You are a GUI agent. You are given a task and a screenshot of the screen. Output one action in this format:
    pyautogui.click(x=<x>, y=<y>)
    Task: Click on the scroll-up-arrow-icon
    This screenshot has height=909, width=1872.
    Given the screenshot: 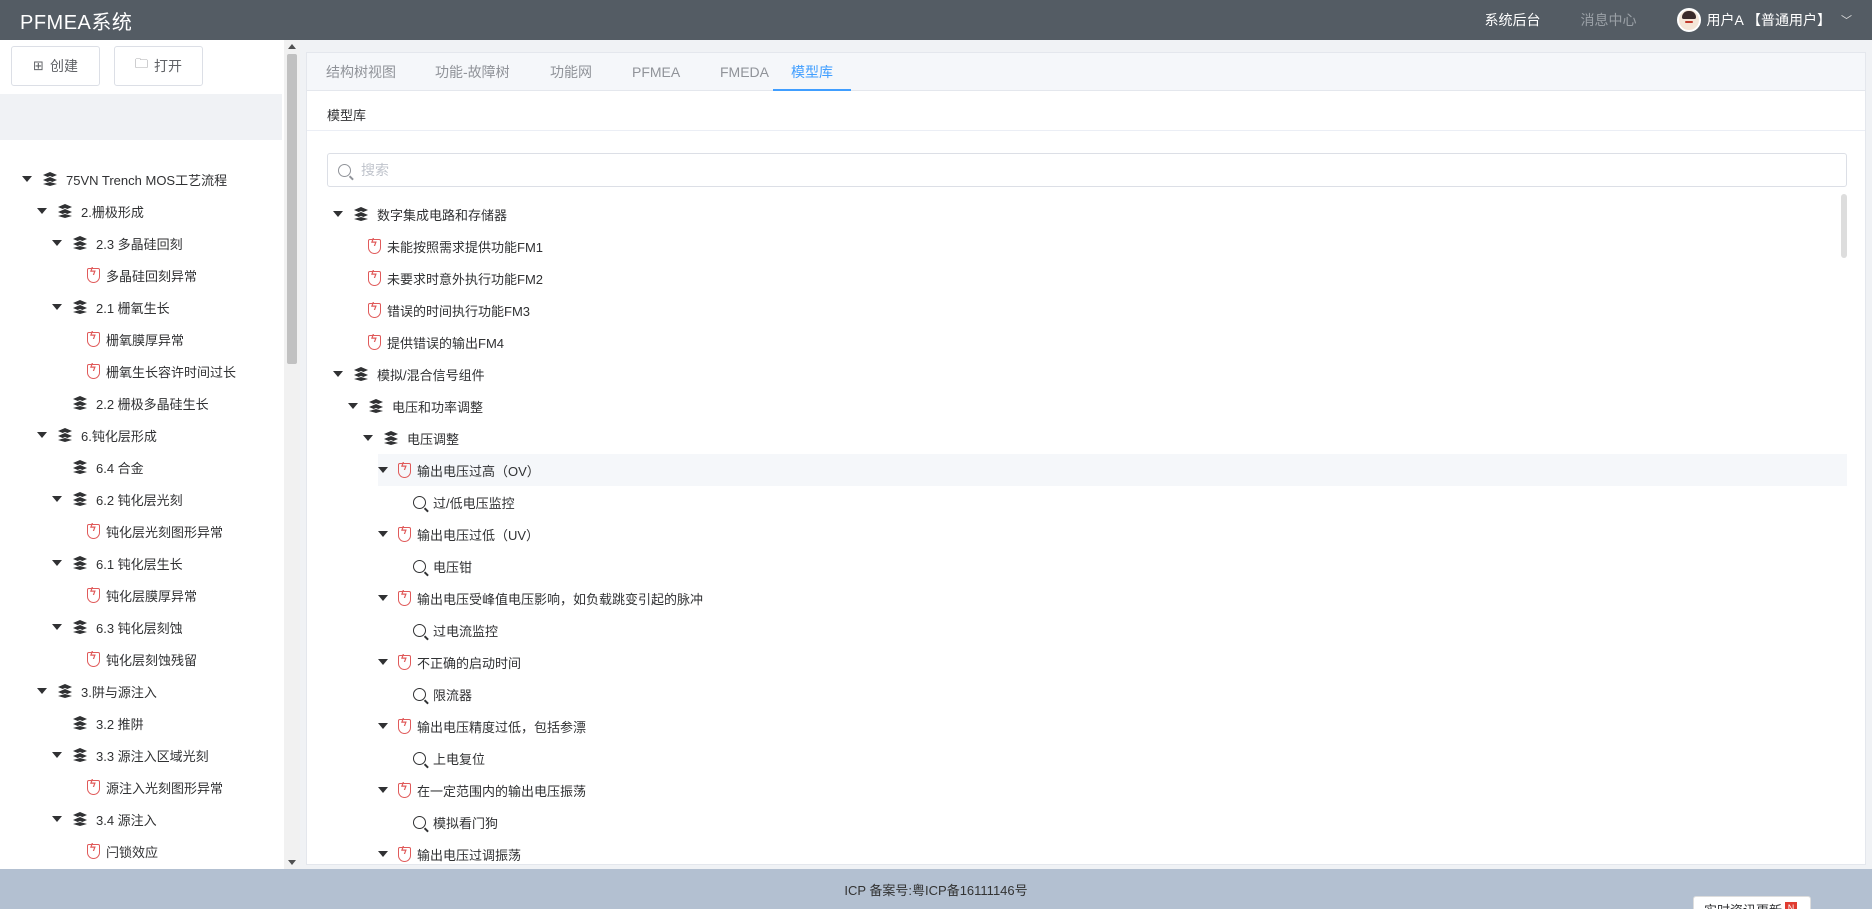 What is the action you would take?
    pyautogui.click(x=292, y=46)
    